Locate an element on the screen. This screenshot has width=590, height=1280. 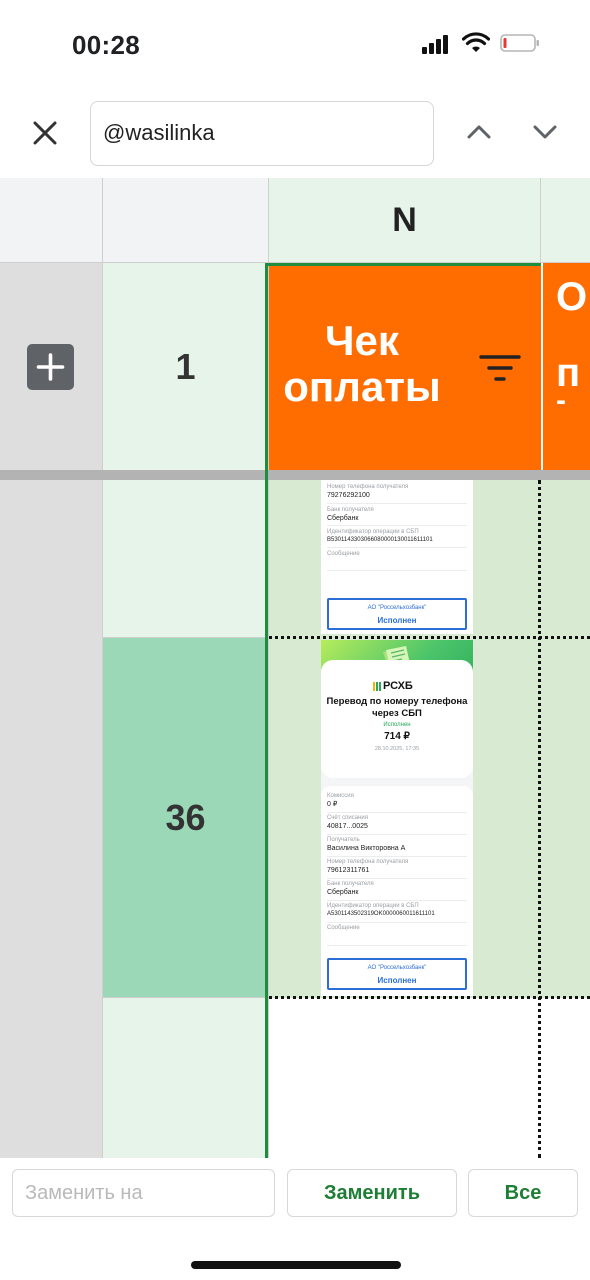
cell-o36 is located at coordinates (565, 818).